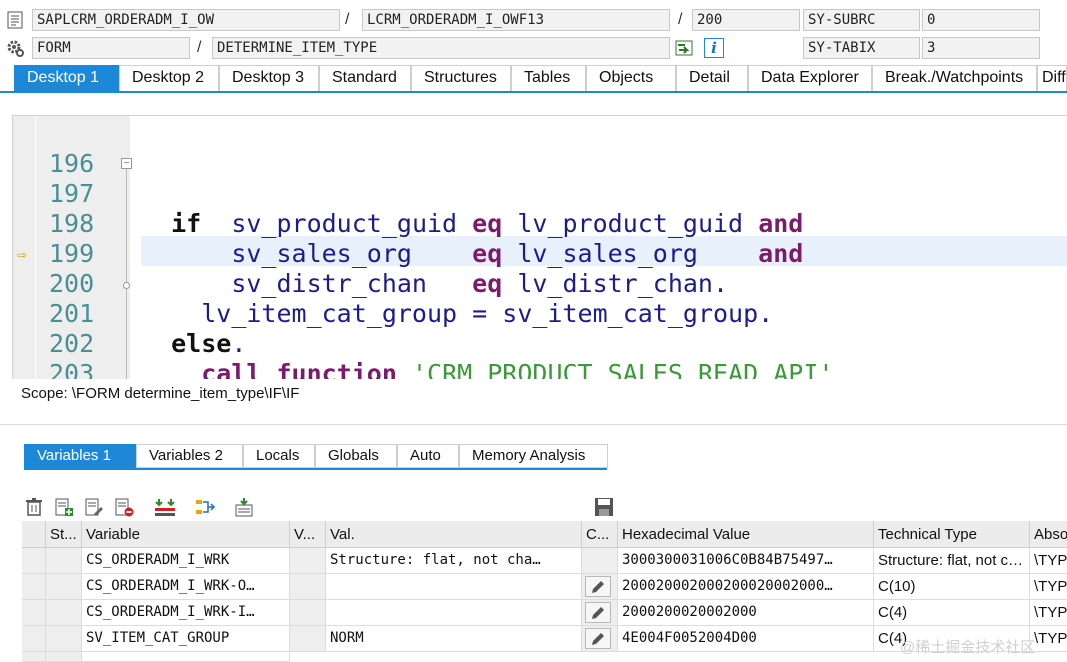 The height and width of the screenshot is (662, 1067). Describe the element at coordinates (631, 78) in the screenshot. I see `tab-objects: Objects` at that location.